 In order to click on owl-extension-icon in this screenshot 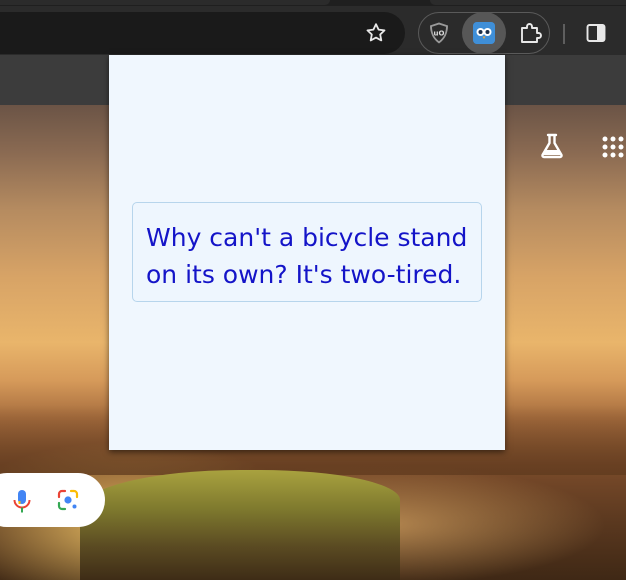, I will do `click(484, 33)`.